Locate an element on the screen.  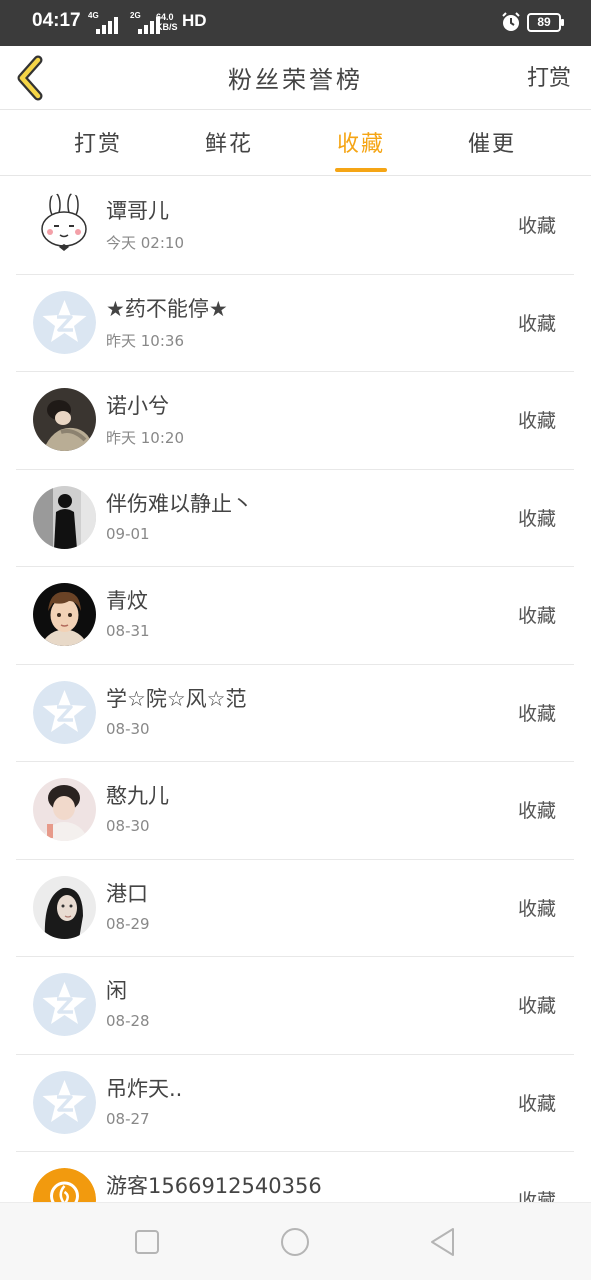
silhouette-avatar-icon is located at coordinates (64, 517).